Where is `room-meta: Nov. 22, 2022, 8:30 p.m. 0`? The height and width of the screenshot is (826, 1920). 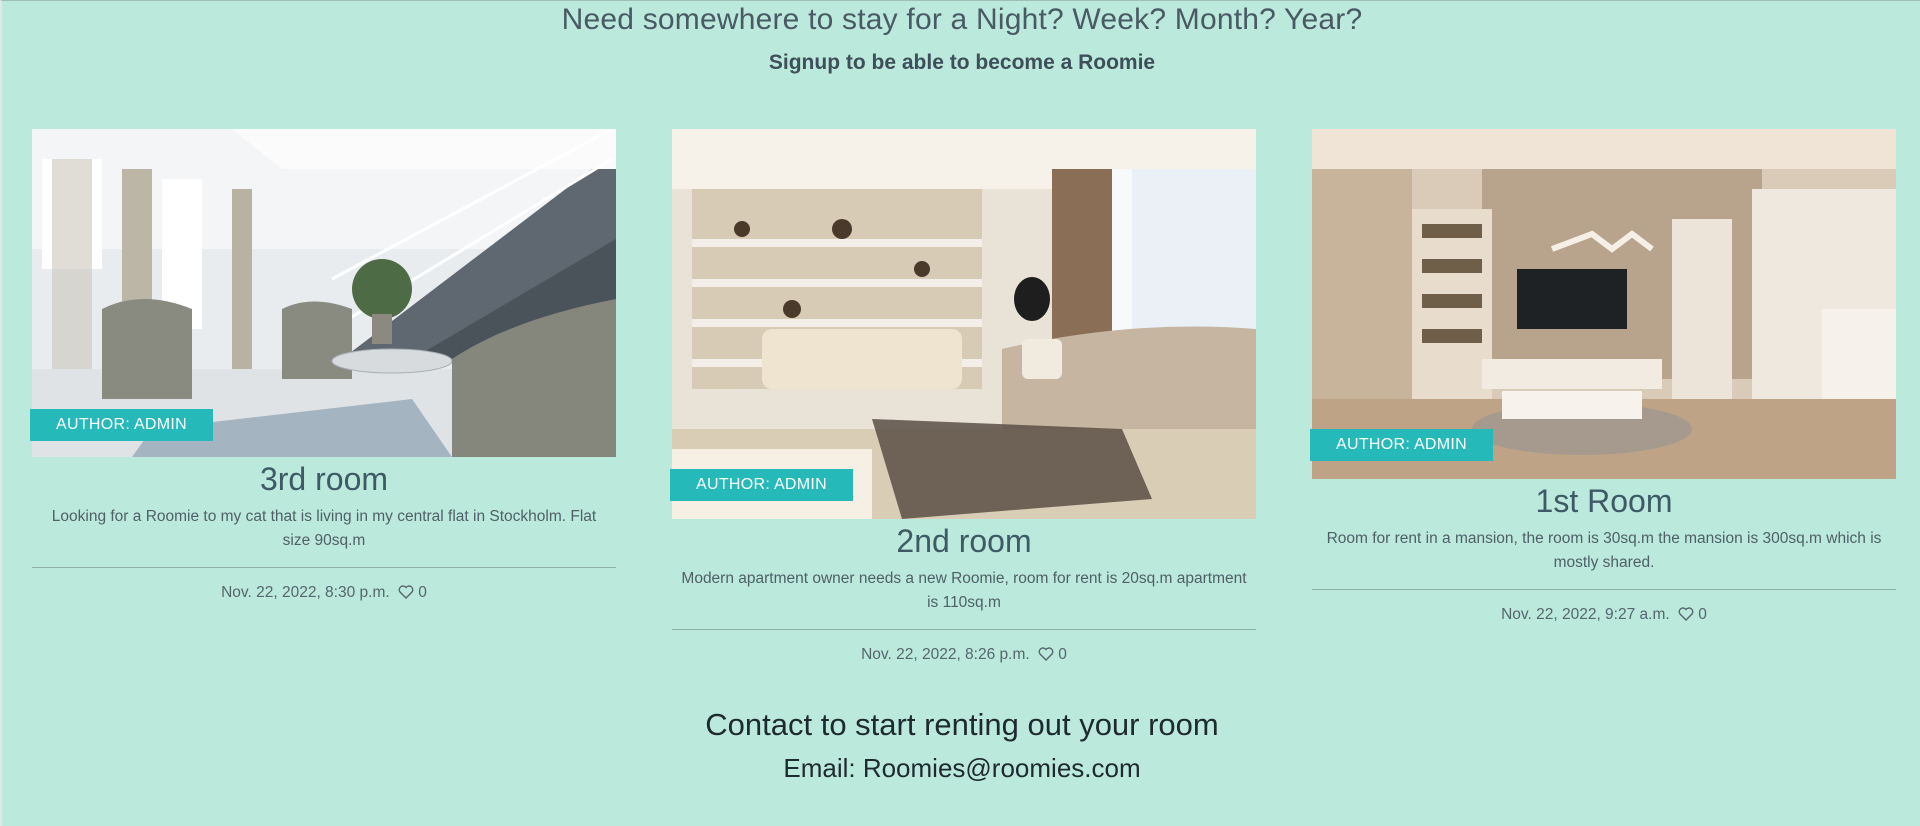
room-meta: Nov. 22, 2022, 8:30 p.m. 0 is located at coordinates (324, 593).